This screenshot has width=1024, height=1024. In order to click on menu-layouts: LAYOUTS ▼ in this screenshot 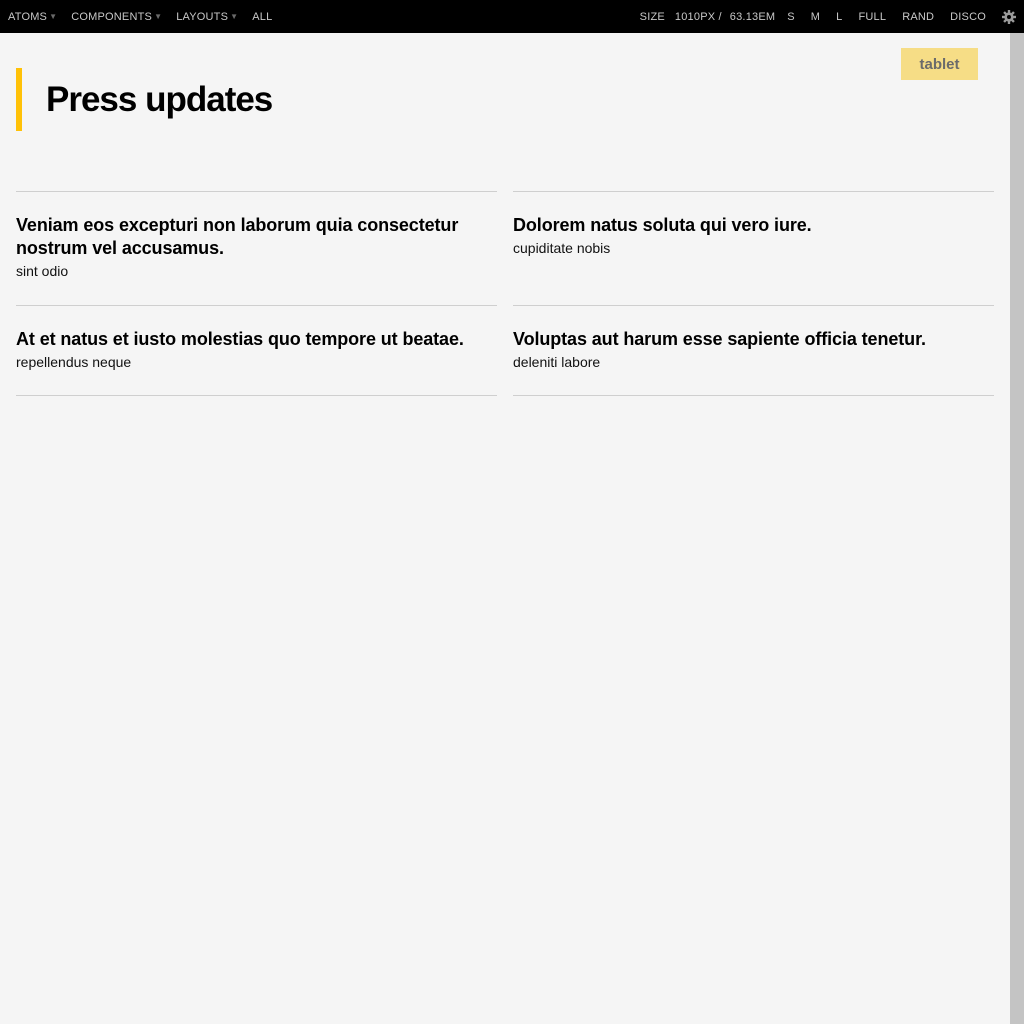, I will do `click(207, 16)`.